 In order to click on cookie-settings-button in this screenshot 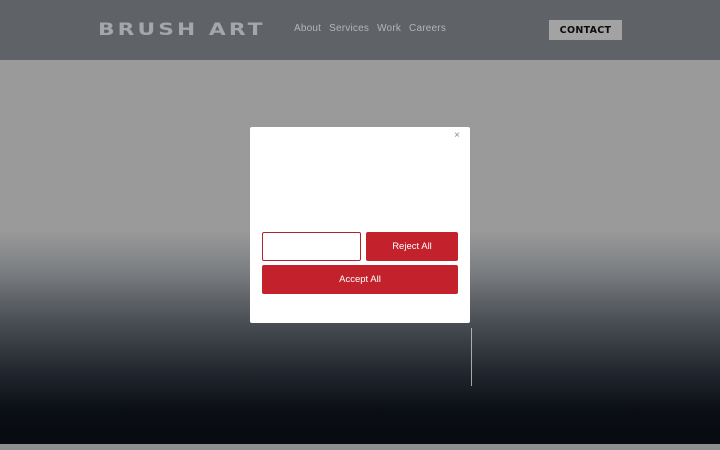, I will do `click(311, 246)`.